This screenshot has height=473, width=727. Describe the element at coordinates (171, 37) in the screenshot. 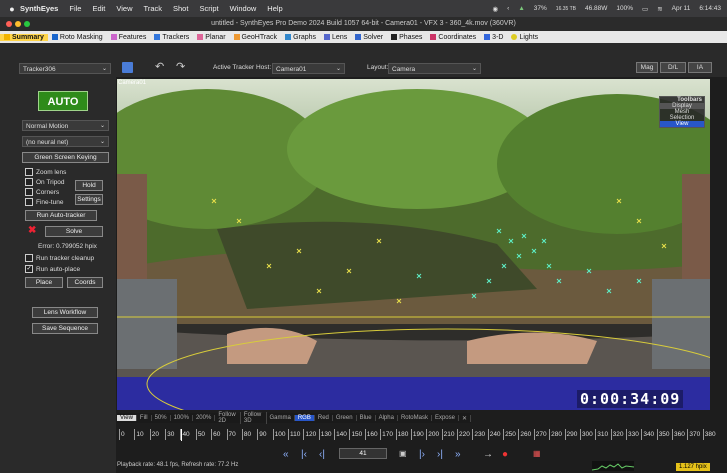

I see `tab-trackers: Trackers` at that location.